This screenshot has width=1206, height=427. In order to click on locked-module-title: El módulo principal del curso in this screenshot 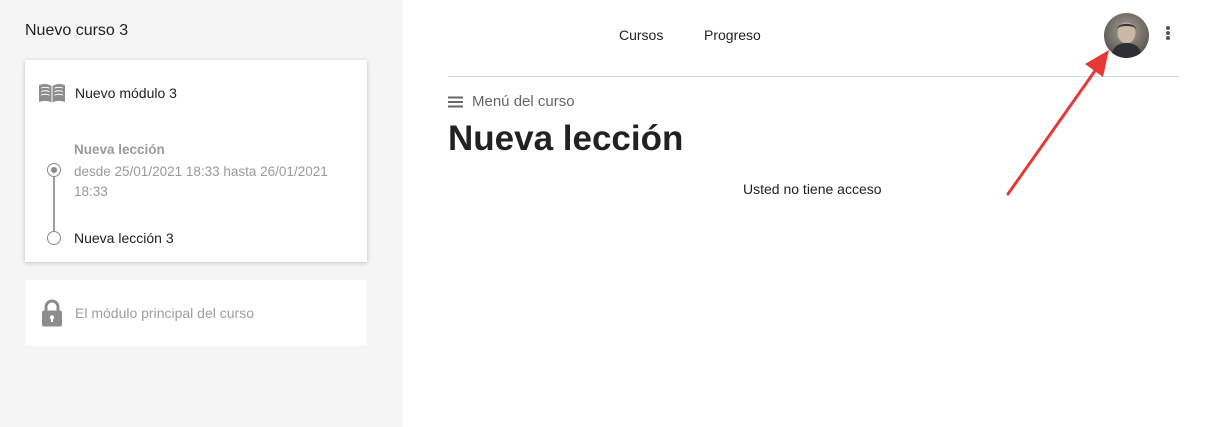, I will do `click(164, 313)`.